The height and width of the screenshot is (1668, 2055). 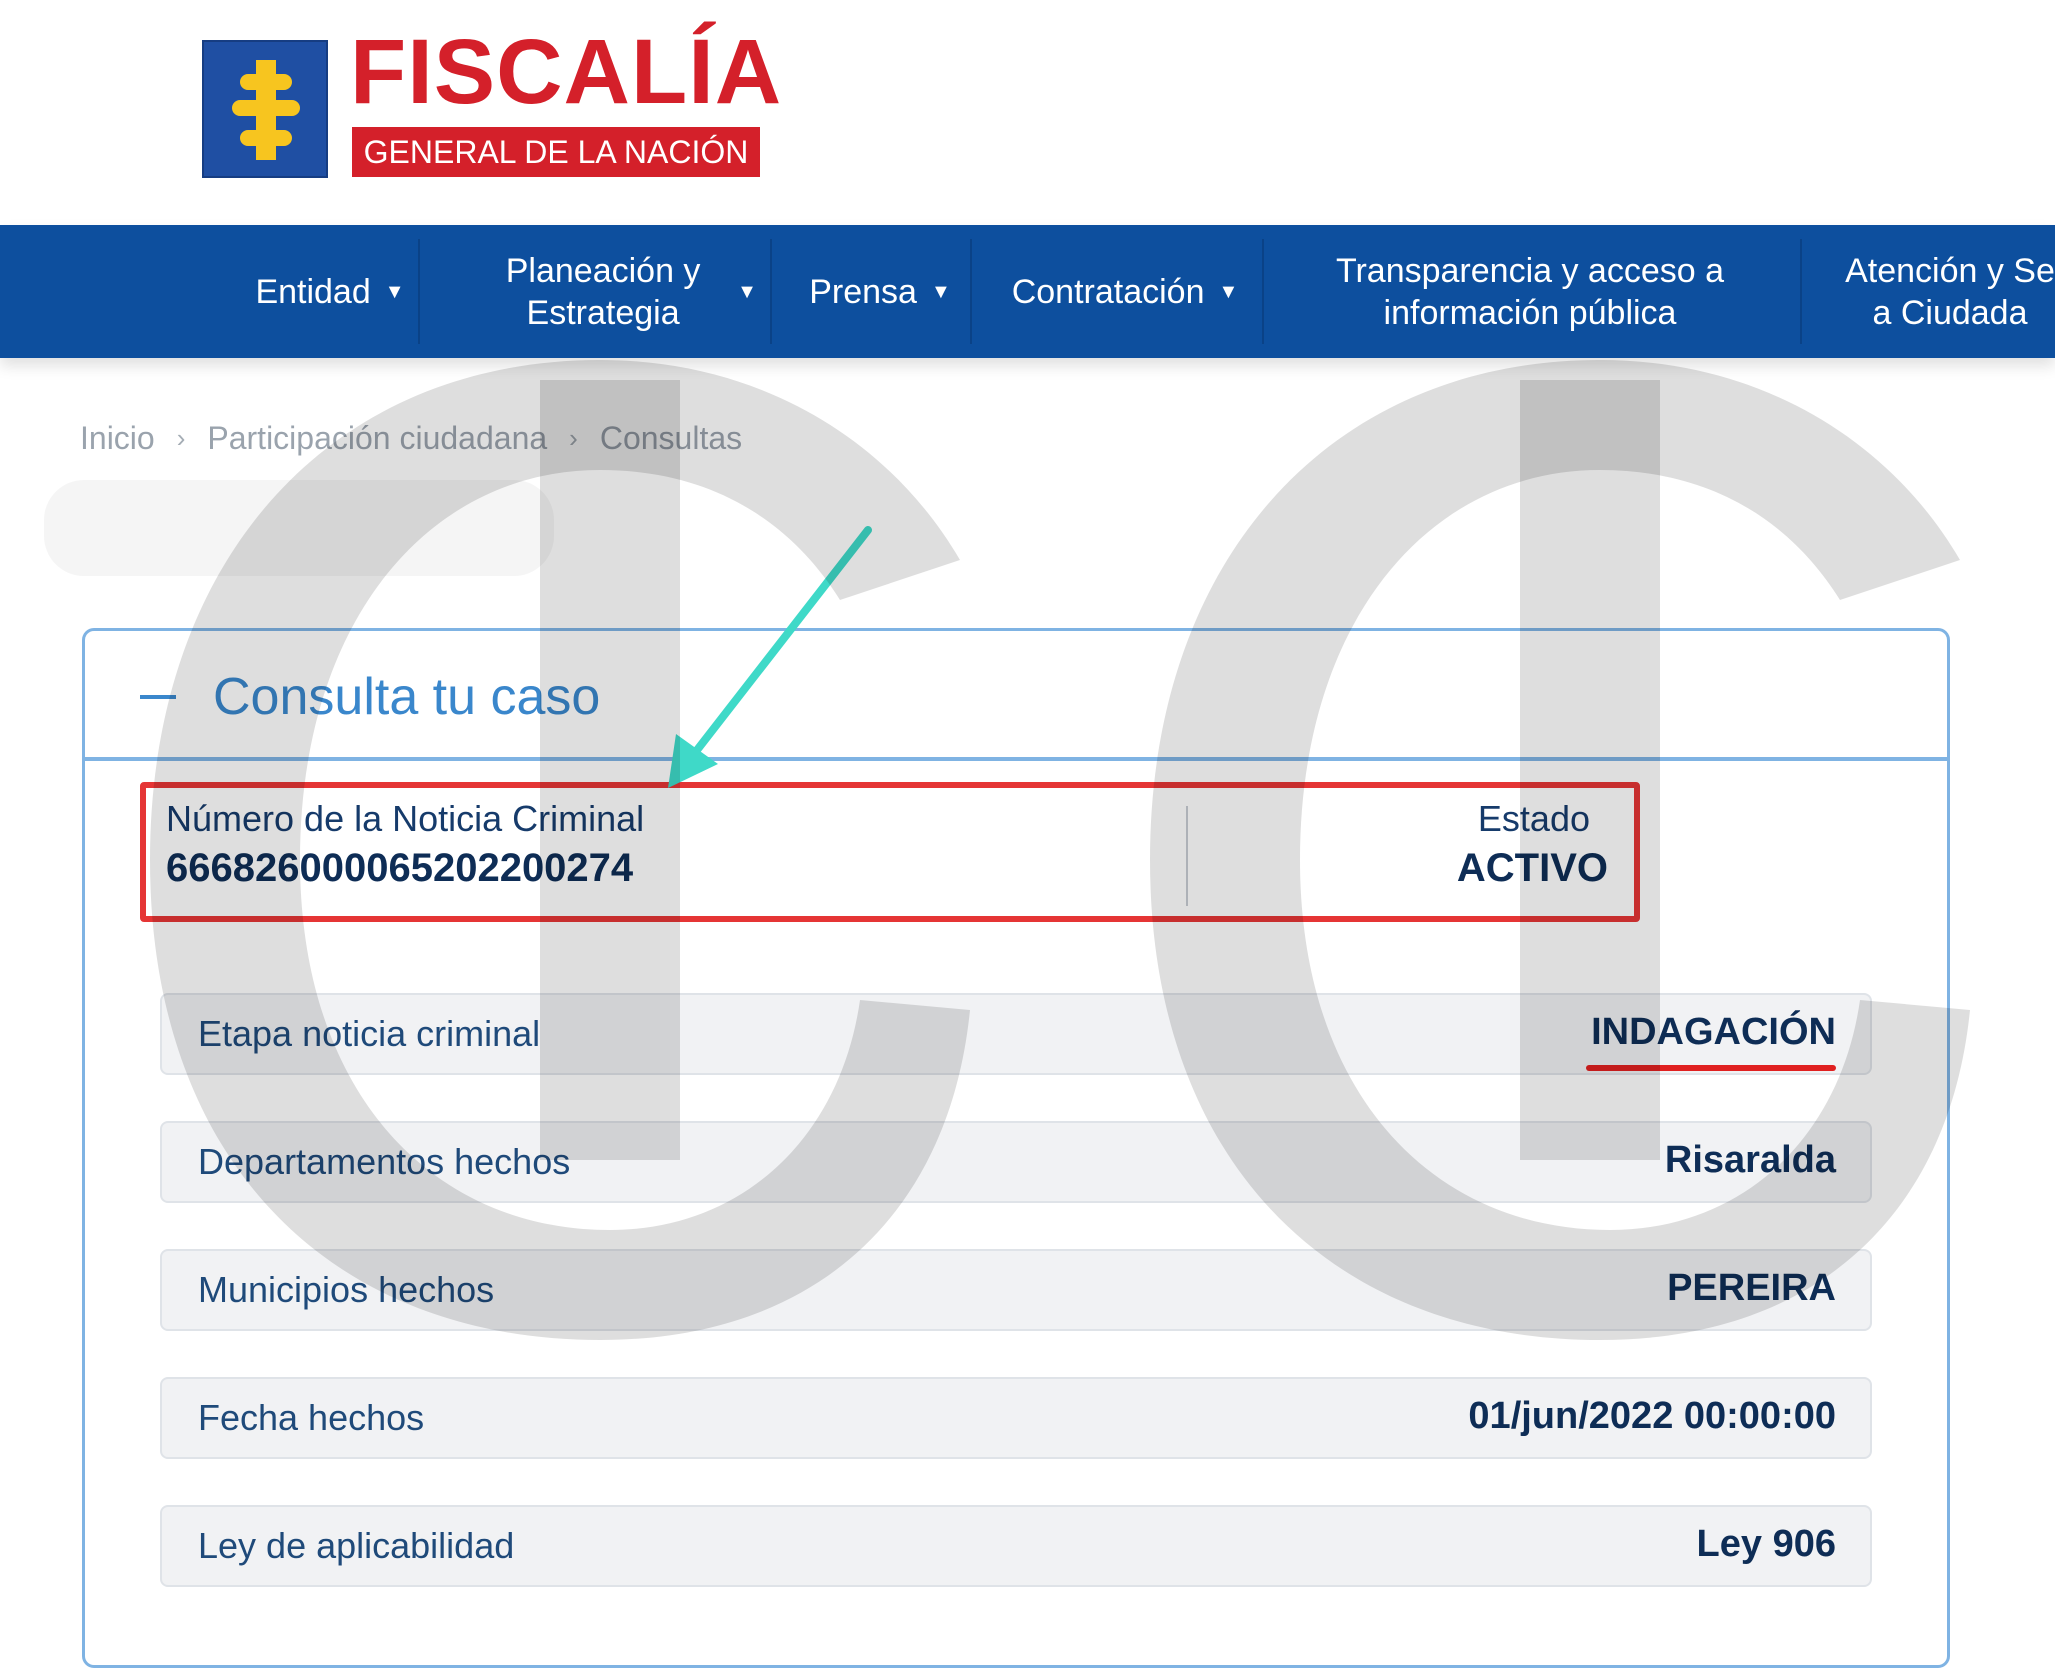 What do you see at coordinates (1711, 1068) in the screenshot?
I see `red-underline-annotation` at bounding box center [1711, 1068].